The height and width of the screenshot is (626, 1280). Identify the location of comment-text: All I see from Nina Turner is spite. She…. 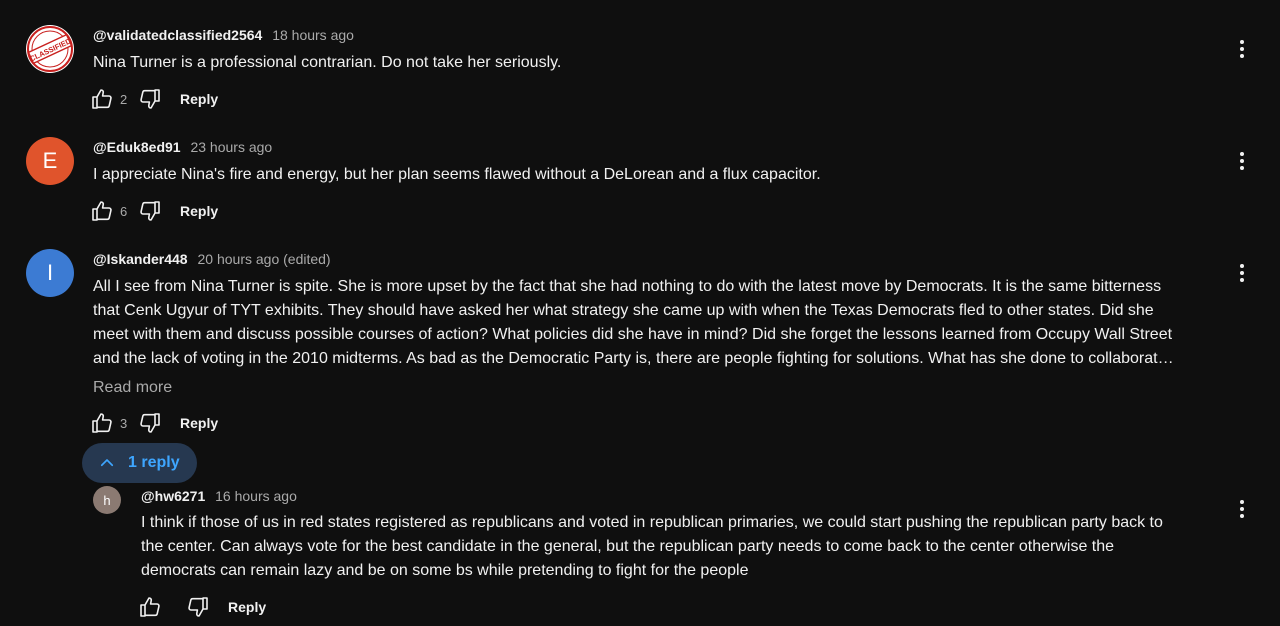
(656, 323).